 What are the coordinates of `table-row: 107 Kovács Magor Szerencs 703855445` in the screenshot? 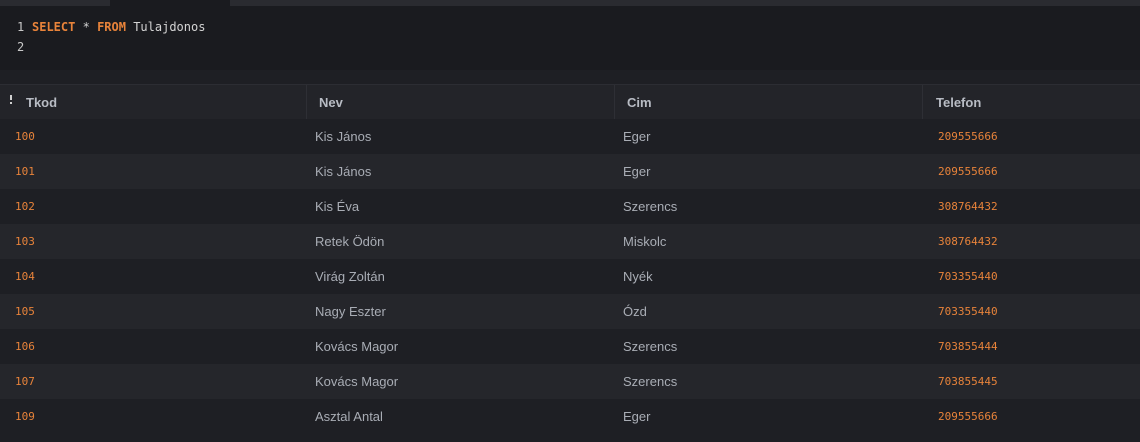 It's located at (570, 381).